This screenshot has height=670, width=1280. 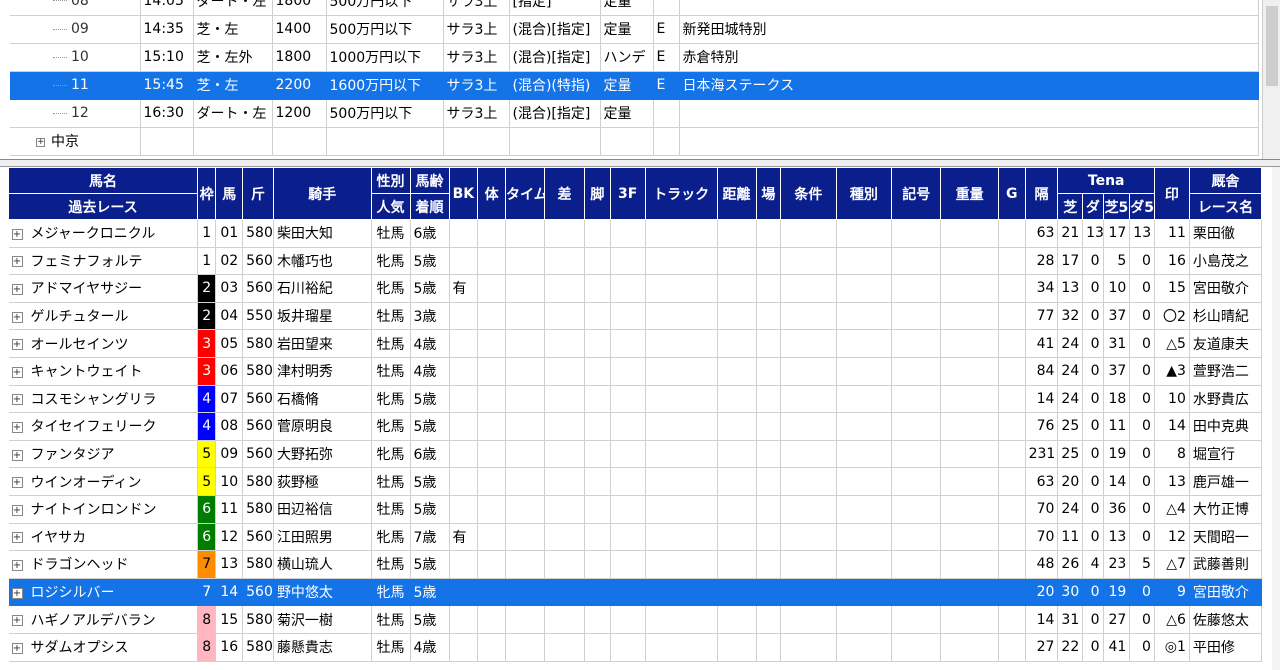 I want to click on horse-name-cell: + ナイトインロンドン, so click(x=103, y=509).